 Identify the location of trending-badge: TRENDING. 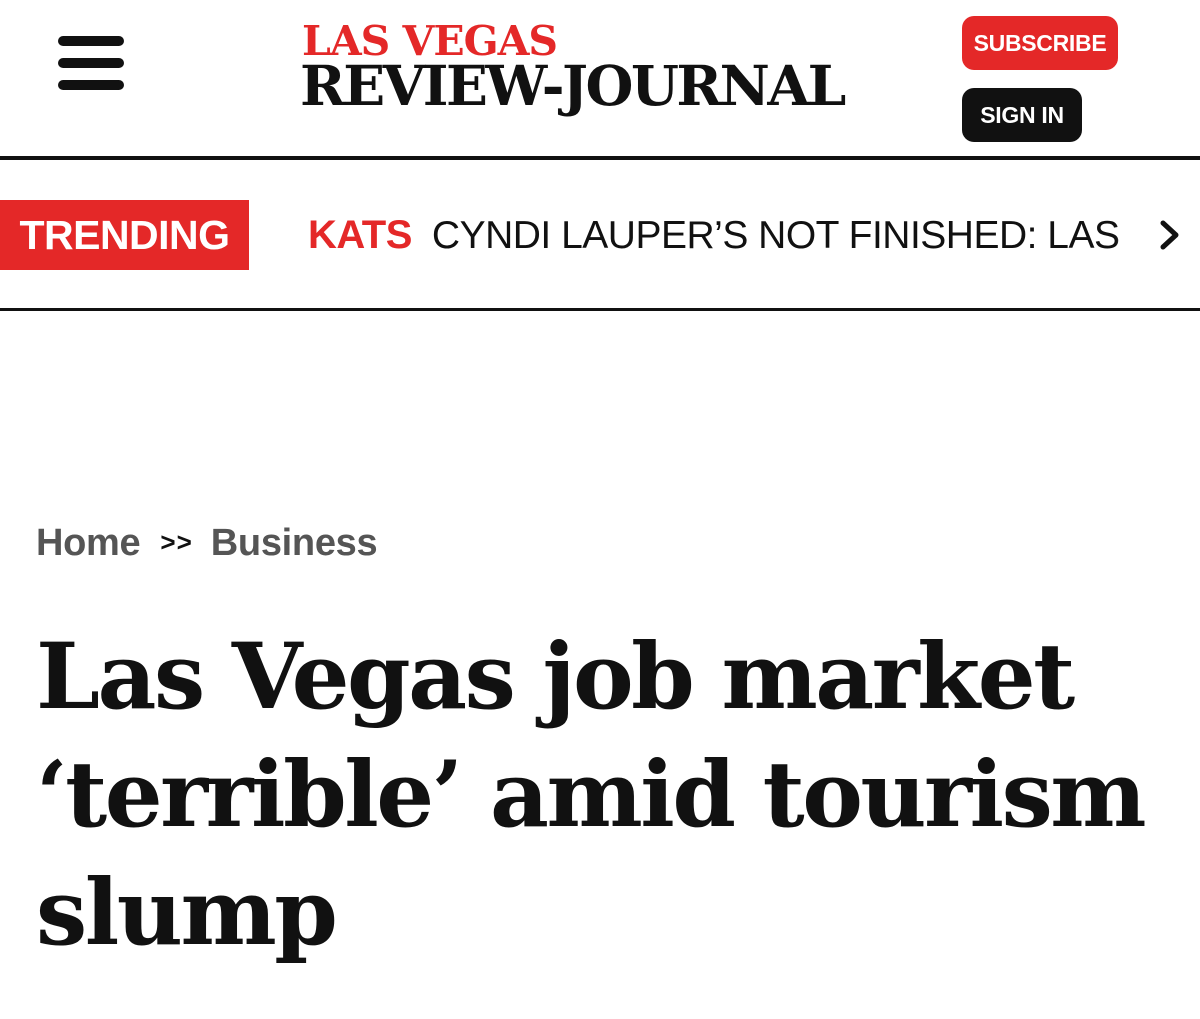
(124, 235).